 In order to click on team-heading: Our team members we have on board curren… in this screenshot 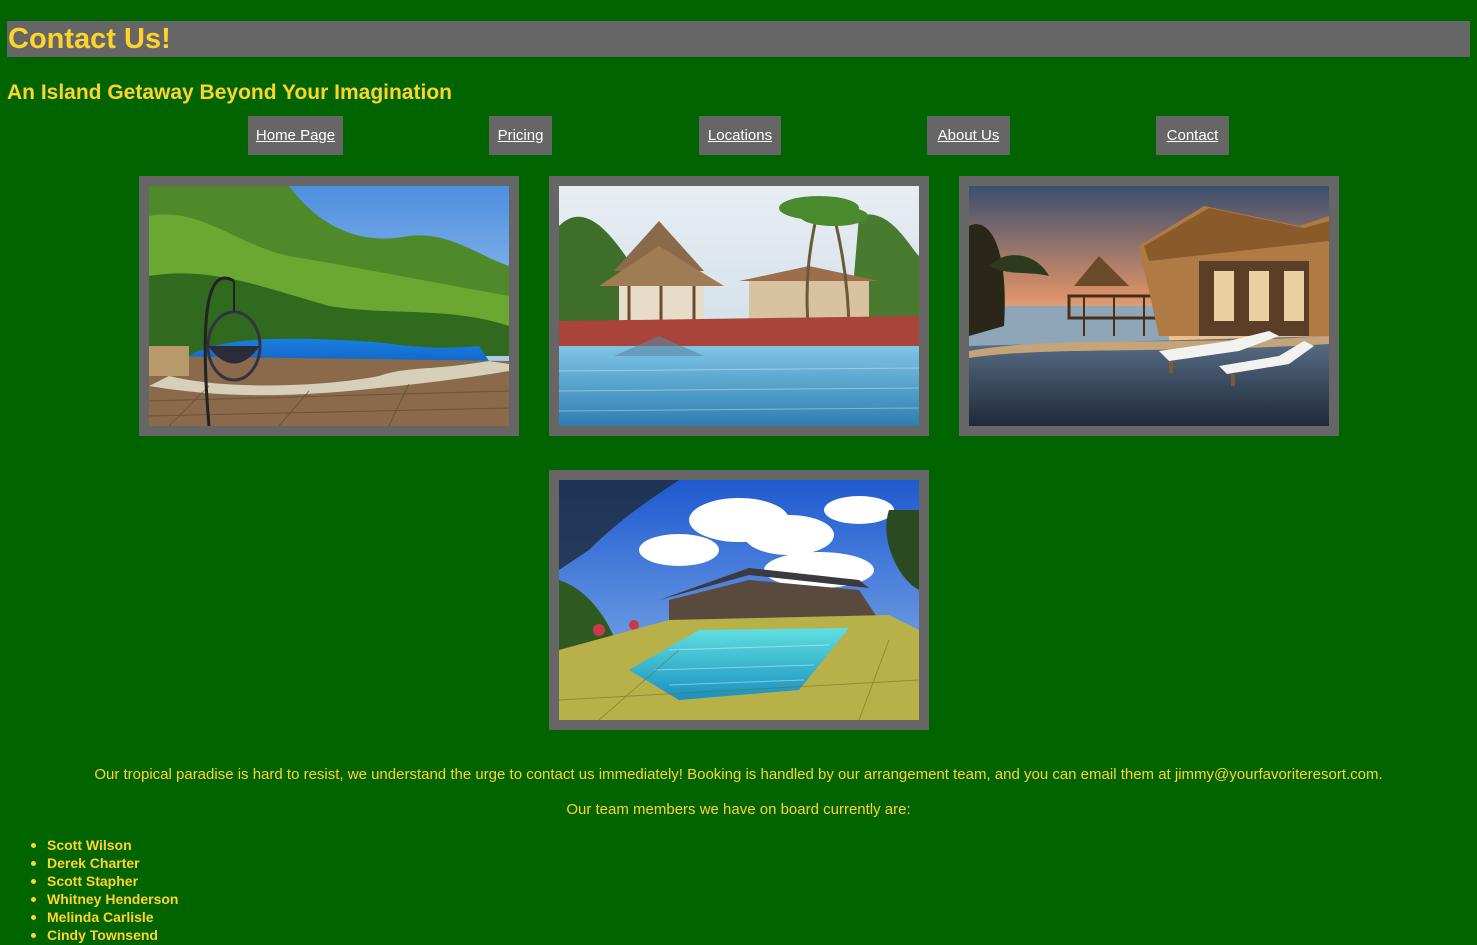, I will do `click(738, 809)`.